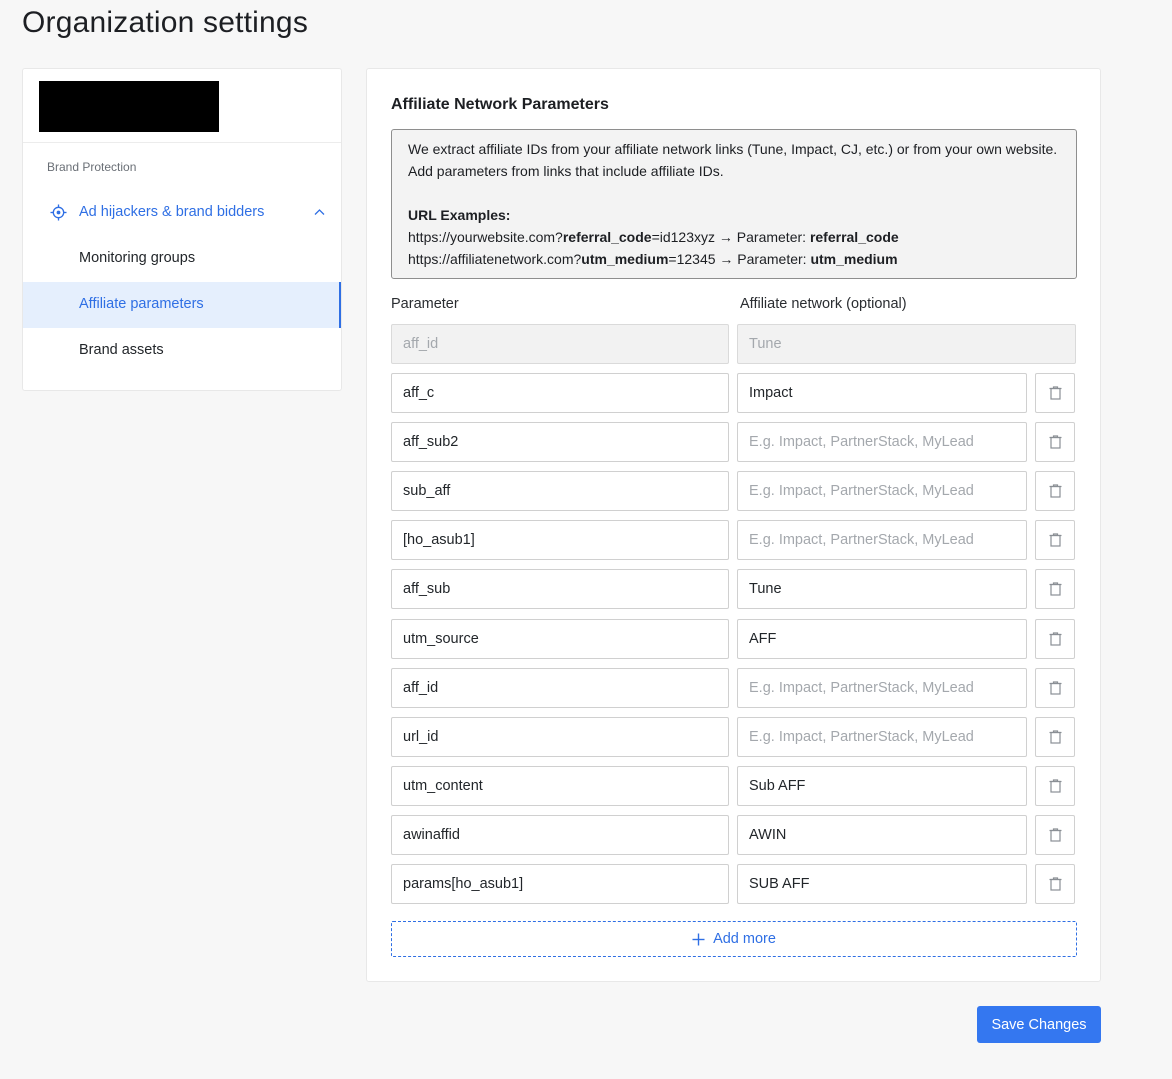 This screenshot has width=1172, height=1079. Describe the element at coordinates (165, 22) in the screenshot. I see `page-title: Organization settings` at that location.